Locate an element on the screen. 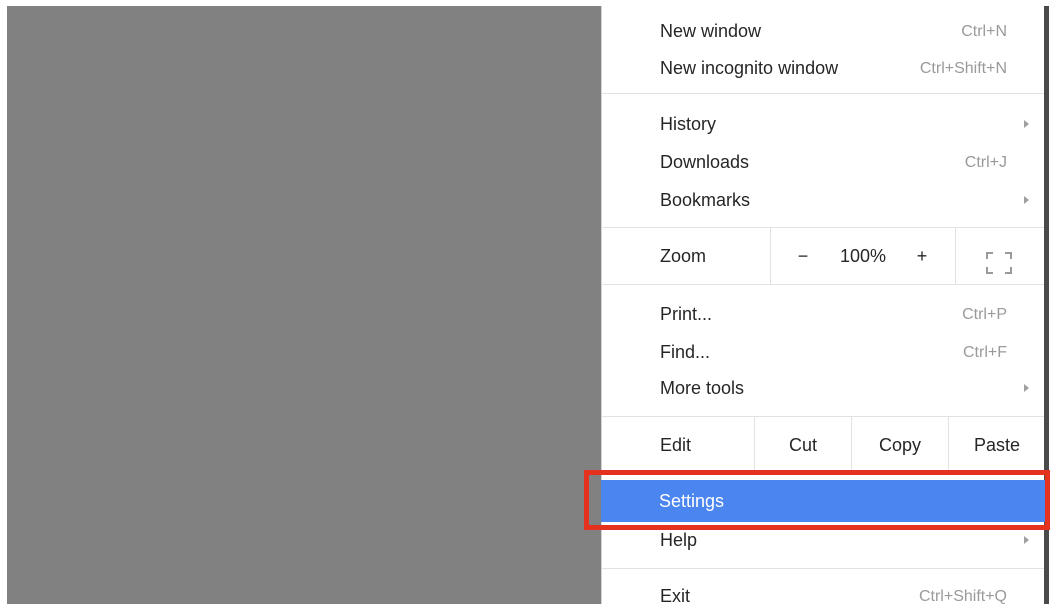 This screenshot has width=1056, height=604. menu-item-label: Downloads is located at coordinates (705, 162).